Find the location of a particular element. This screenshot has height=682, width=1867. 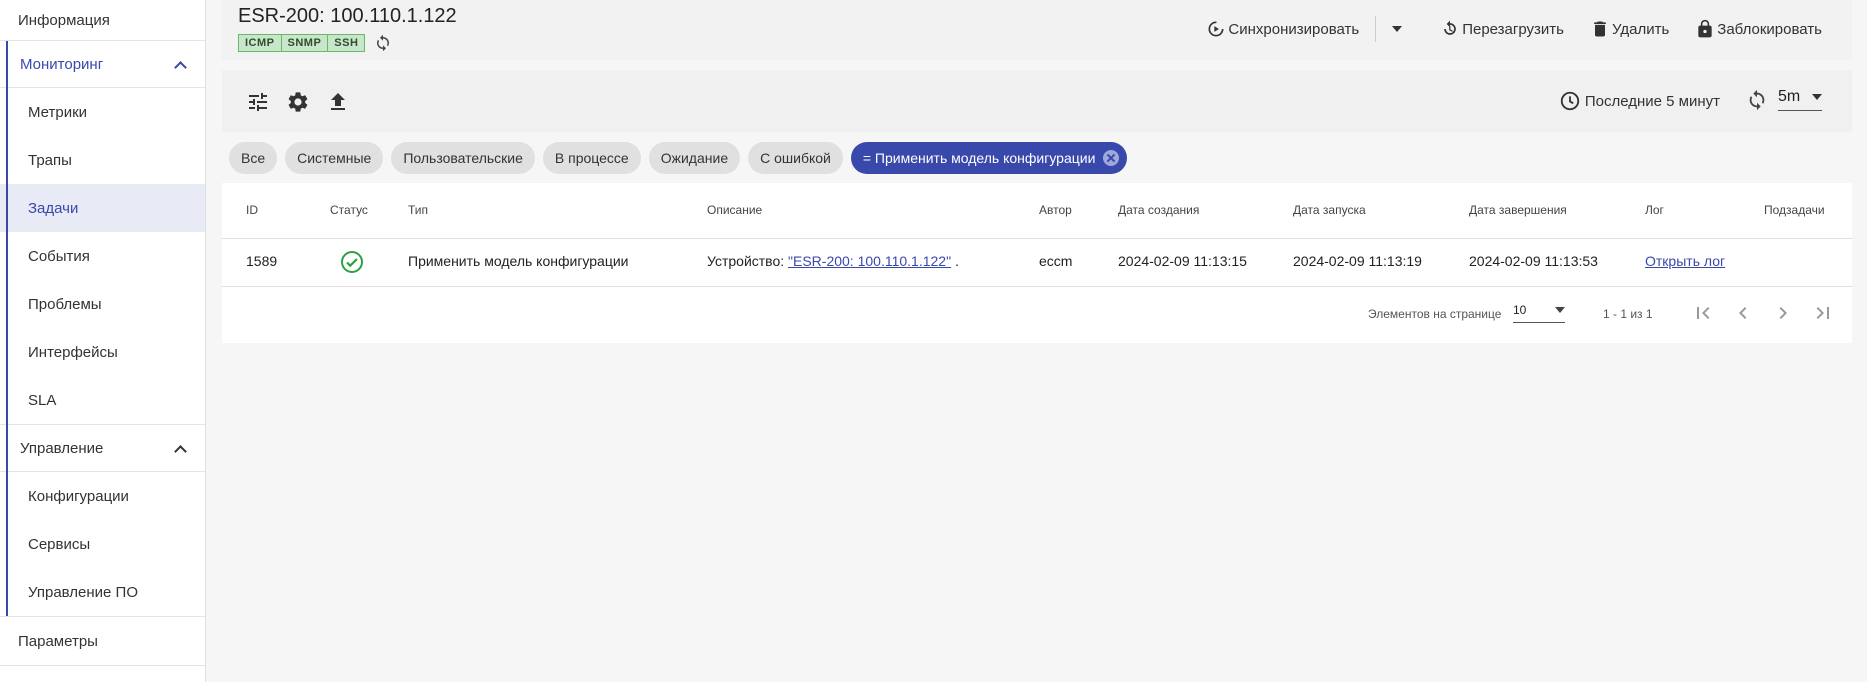

refresh-interval-value: 5m is located at coordinates (1789, 96).